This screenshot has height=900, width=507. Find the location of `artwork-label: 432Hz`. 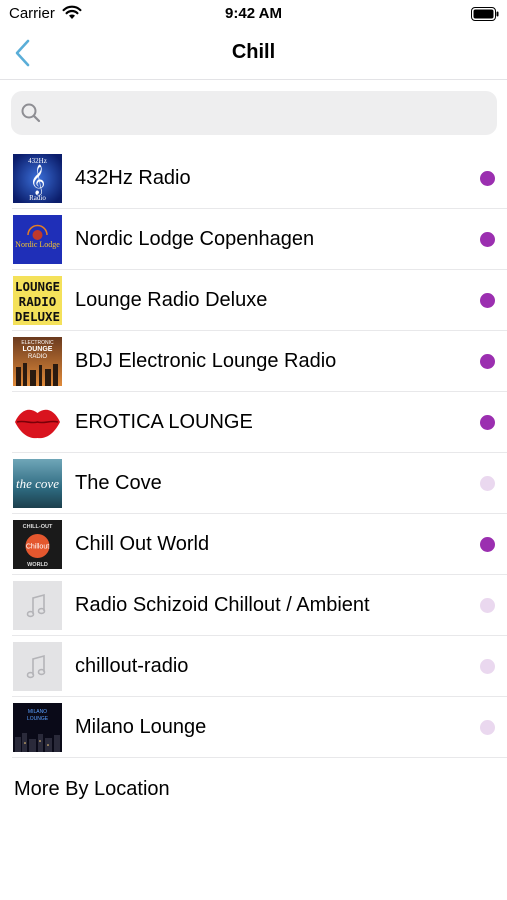

artwork-label: 432Hz is located at coordinates (37, 161).